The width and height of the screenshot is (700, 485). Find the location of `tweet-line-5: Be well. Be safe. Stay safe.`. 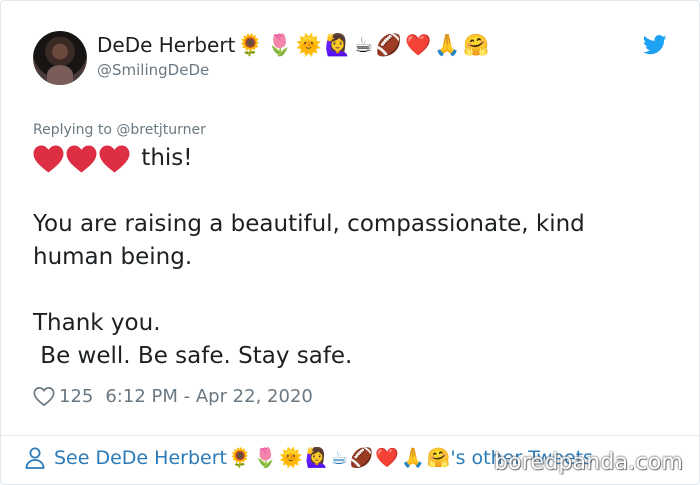

tweet-line-5: Be well. Be safe. Stay safe. is located at coordinates (193, 356).